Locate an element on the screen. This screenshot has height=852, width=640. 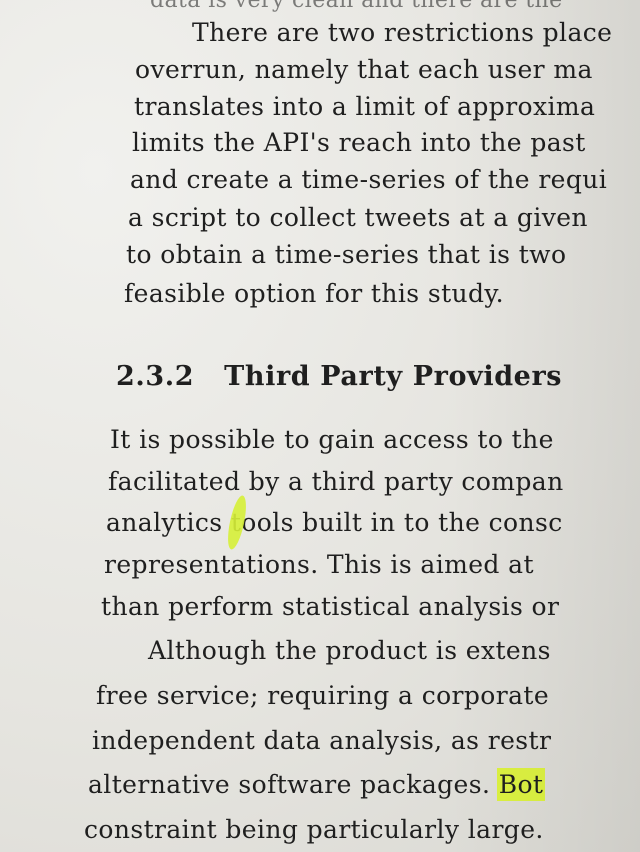
text-line: independent data analysis, as restr is located at coordinates (322, 740).